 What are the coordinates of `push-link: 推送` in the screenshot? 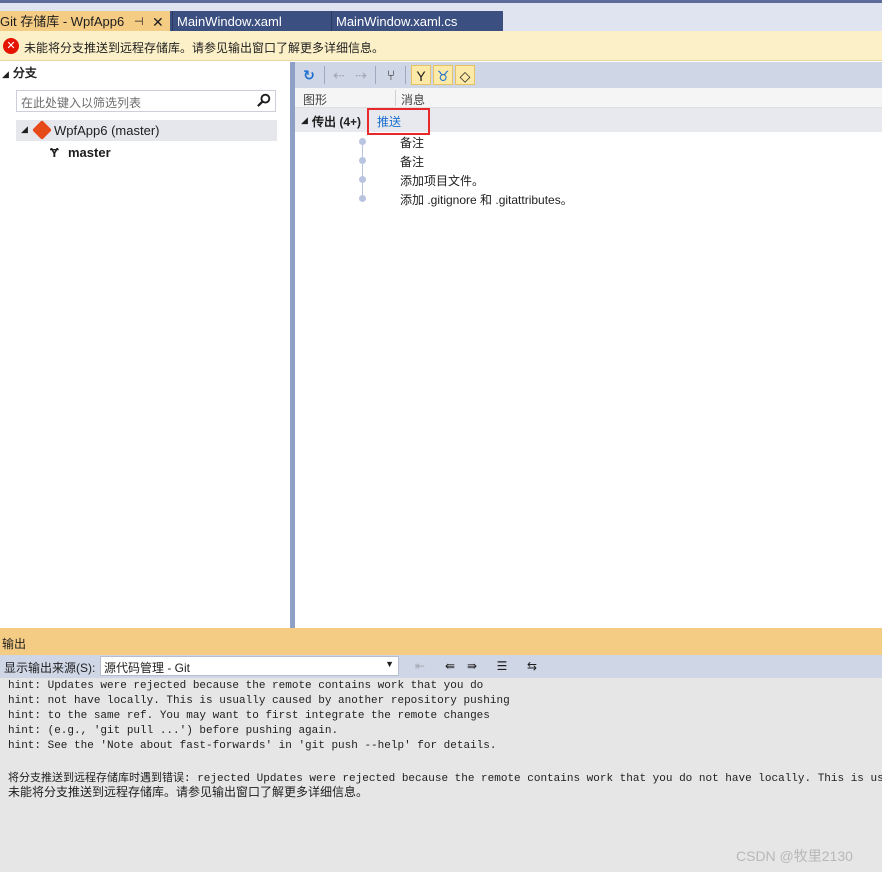 It's located at (389, 121).